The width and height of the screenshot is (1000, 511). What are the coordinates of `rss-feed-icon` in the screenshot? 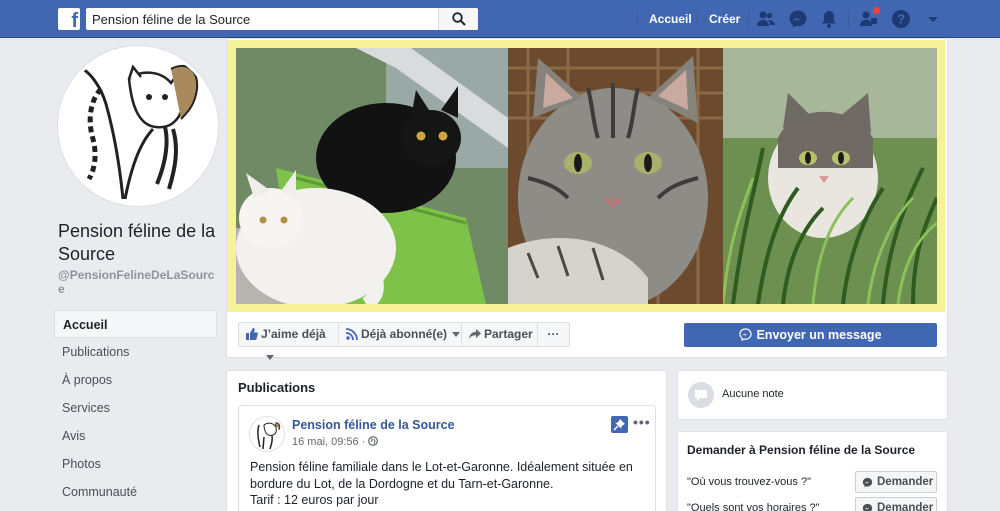 It's located at (352, 334).